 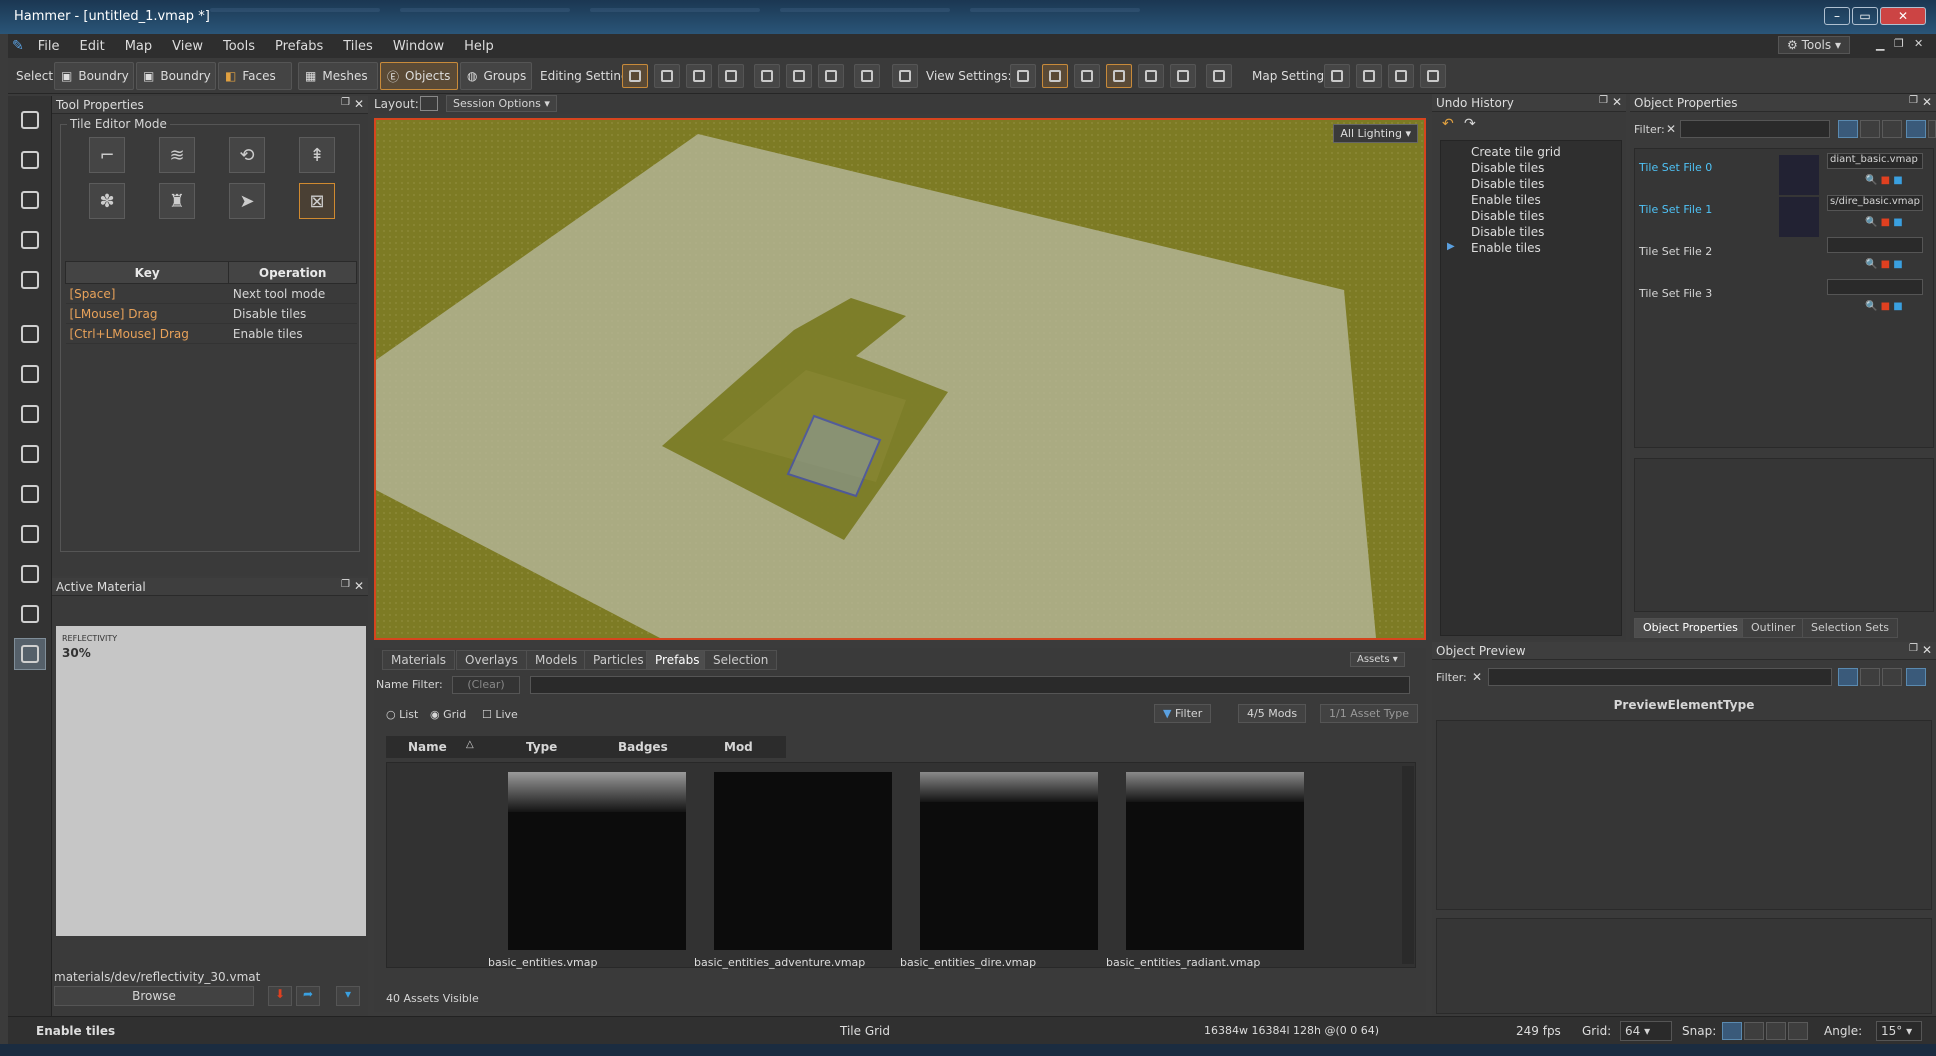 I want to click on menu-edit: Edit, so click(x=92, y=46).